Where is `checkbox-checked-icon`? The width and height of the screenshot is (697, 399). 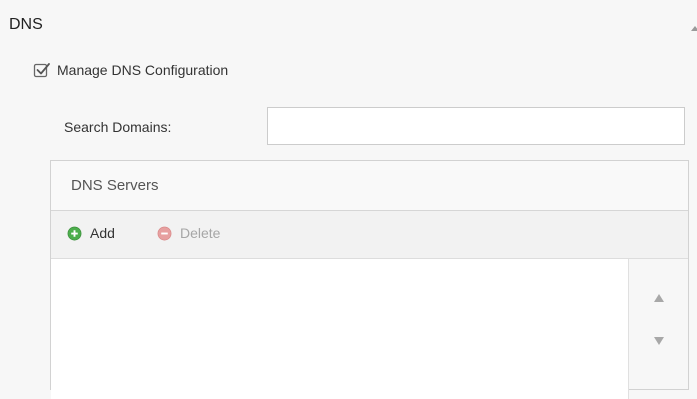
checkbox-checked-icon is located at coordinates (42, 70).